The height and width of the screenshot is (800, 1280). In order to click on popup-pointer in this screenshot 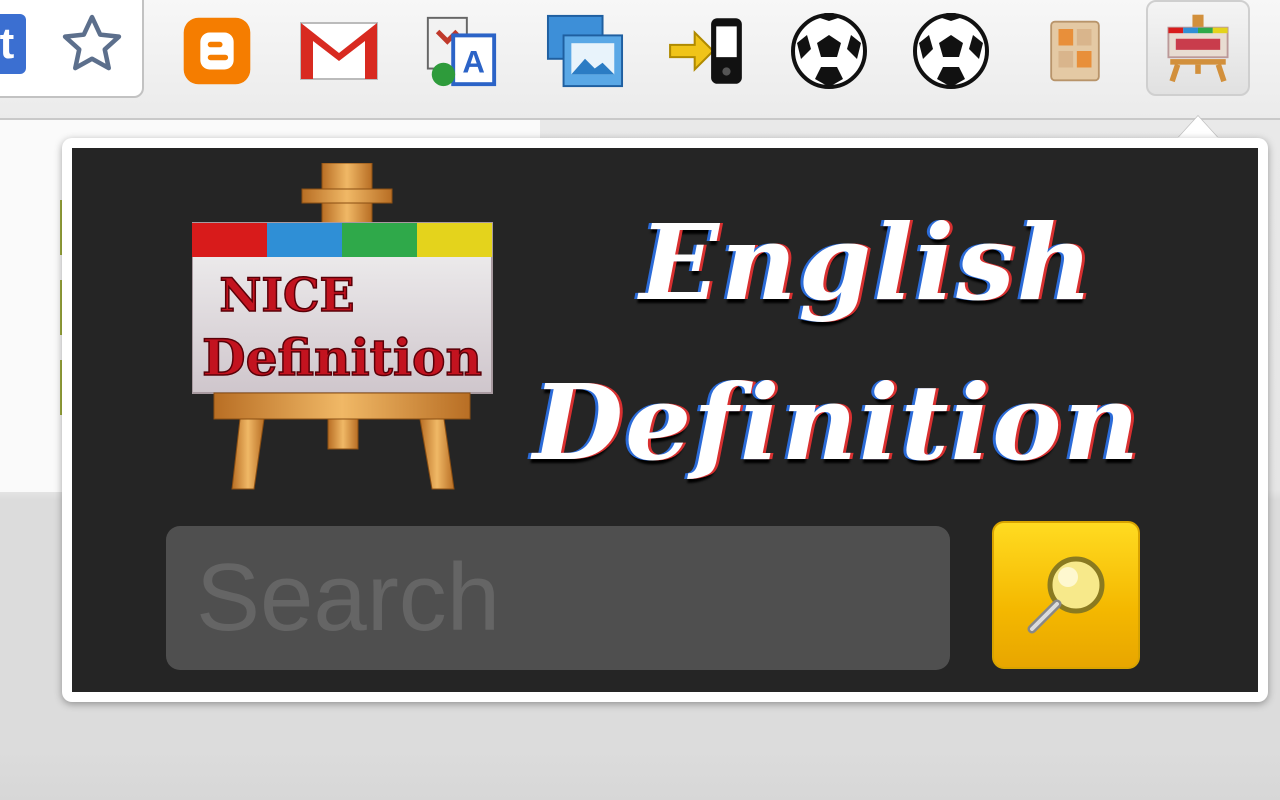, I will do `click(1198, 127)`.